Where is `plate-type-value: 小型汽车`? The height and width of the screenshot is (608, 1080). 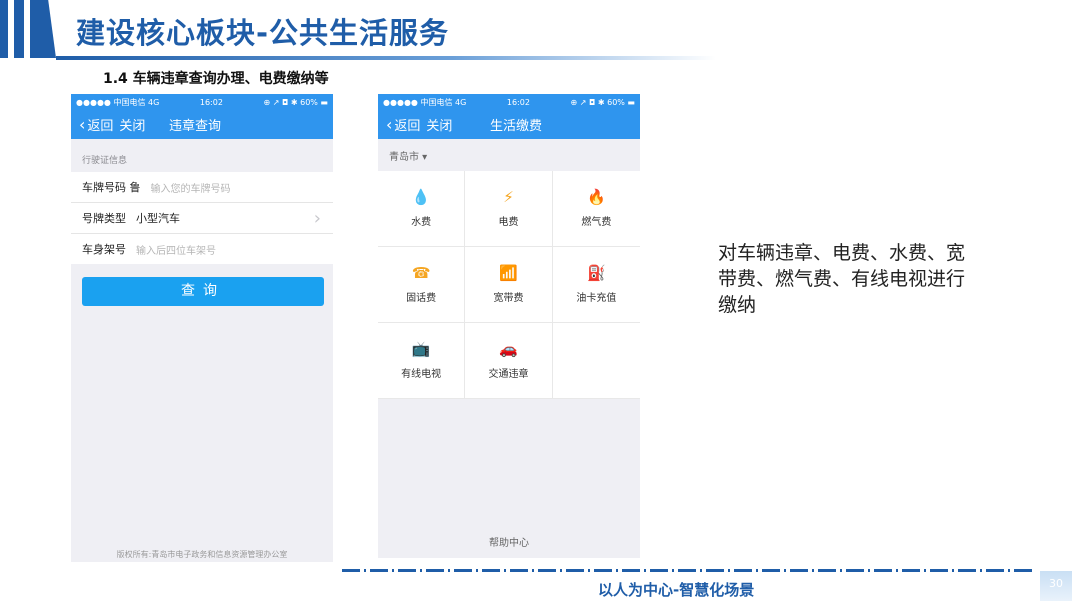
plate-type-value: 小型汽车 is located at coordinates (158, 218).